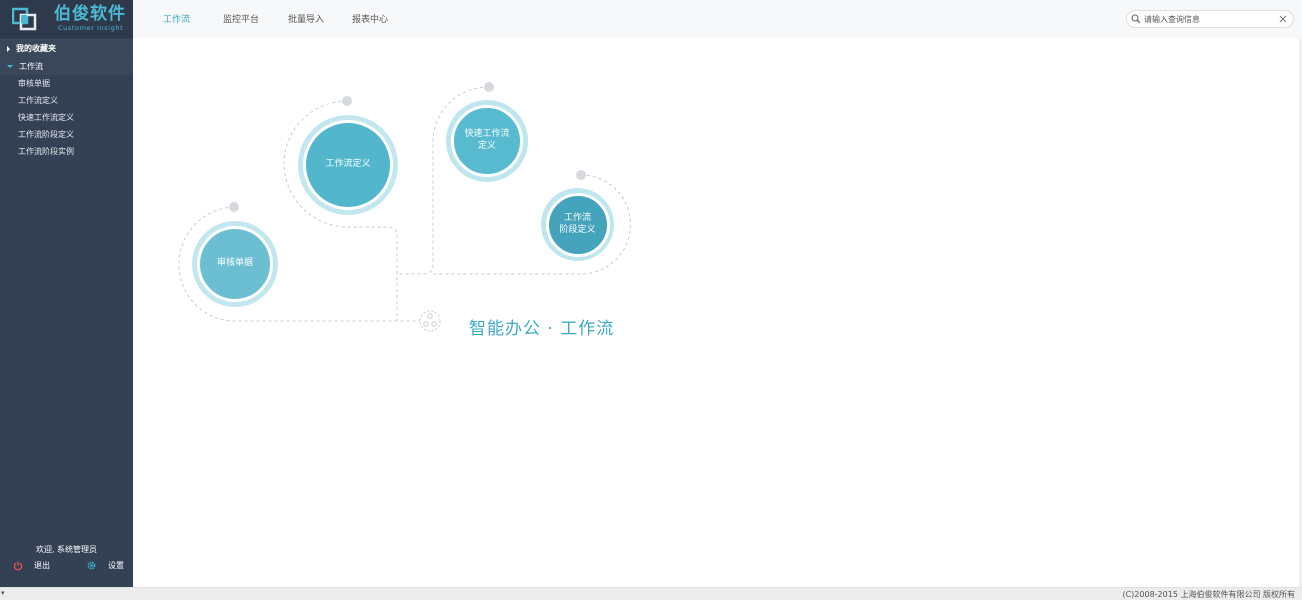 The image size is (1302, 600). I want to click on gear-icon, so click(91, 565).